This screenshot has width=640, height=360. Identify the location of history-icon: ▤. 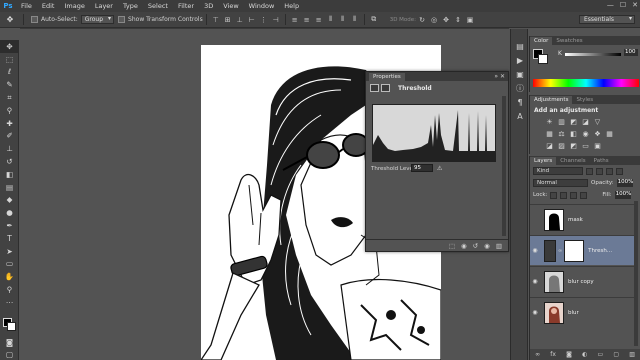
(520, 46).